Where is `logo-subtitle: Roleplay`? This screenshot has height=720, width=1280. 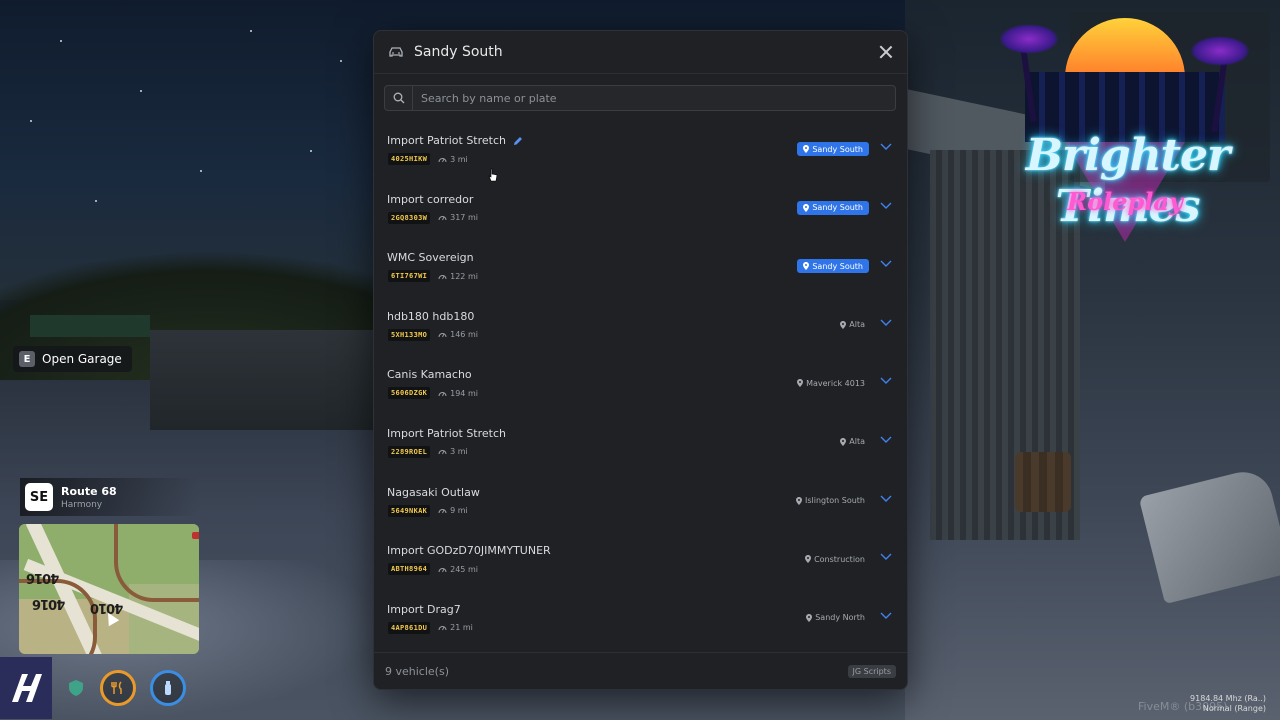 logo-subtitle: Roleplay is located at coordinates (1125, 201).